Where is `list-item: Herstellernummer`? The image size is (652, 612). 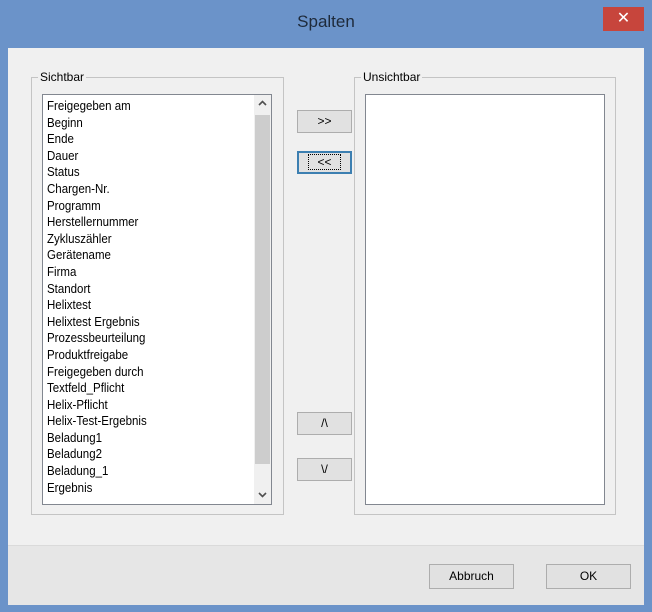
list-item: Herstellernummer is located at coordinates (141, 222).